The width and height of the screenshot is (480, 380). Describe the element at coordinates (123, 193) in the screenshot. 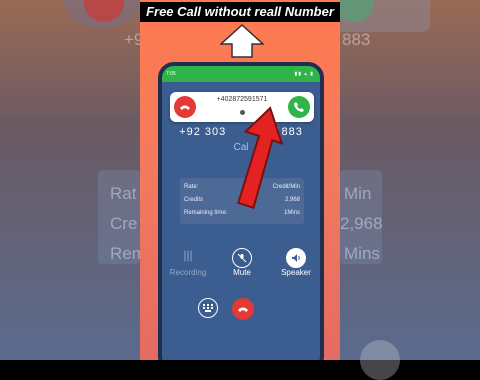

I see `background-rate-label: Rat` at that location.